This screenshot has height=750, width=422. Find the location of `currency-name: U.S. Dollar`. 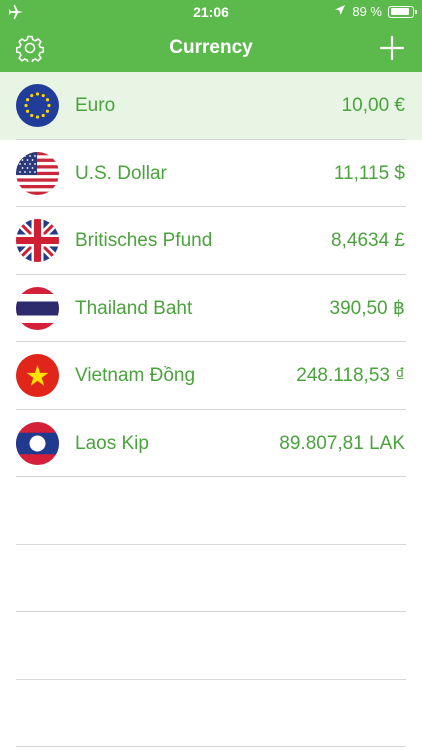

currency-name: U.S. Dollar is located at coordinates (121, 173).